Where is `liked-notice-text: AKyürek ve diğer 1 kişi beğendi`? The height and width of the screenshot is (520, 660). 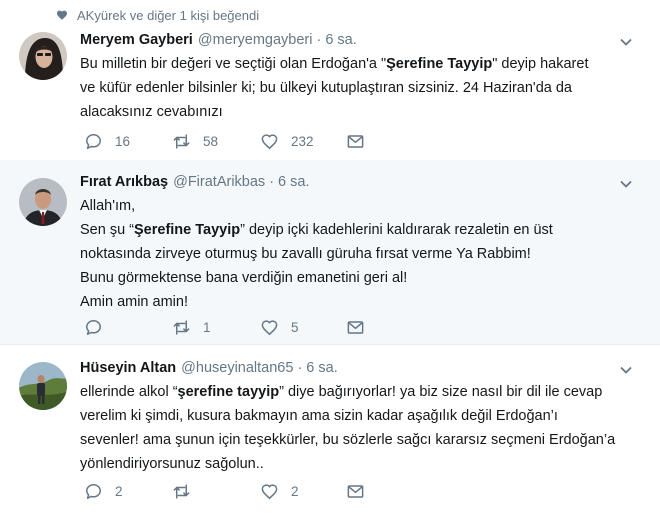 liked-notice-text: AKyürek ve diğer 1 kişi beğendi is located at coordinates (168, 15).